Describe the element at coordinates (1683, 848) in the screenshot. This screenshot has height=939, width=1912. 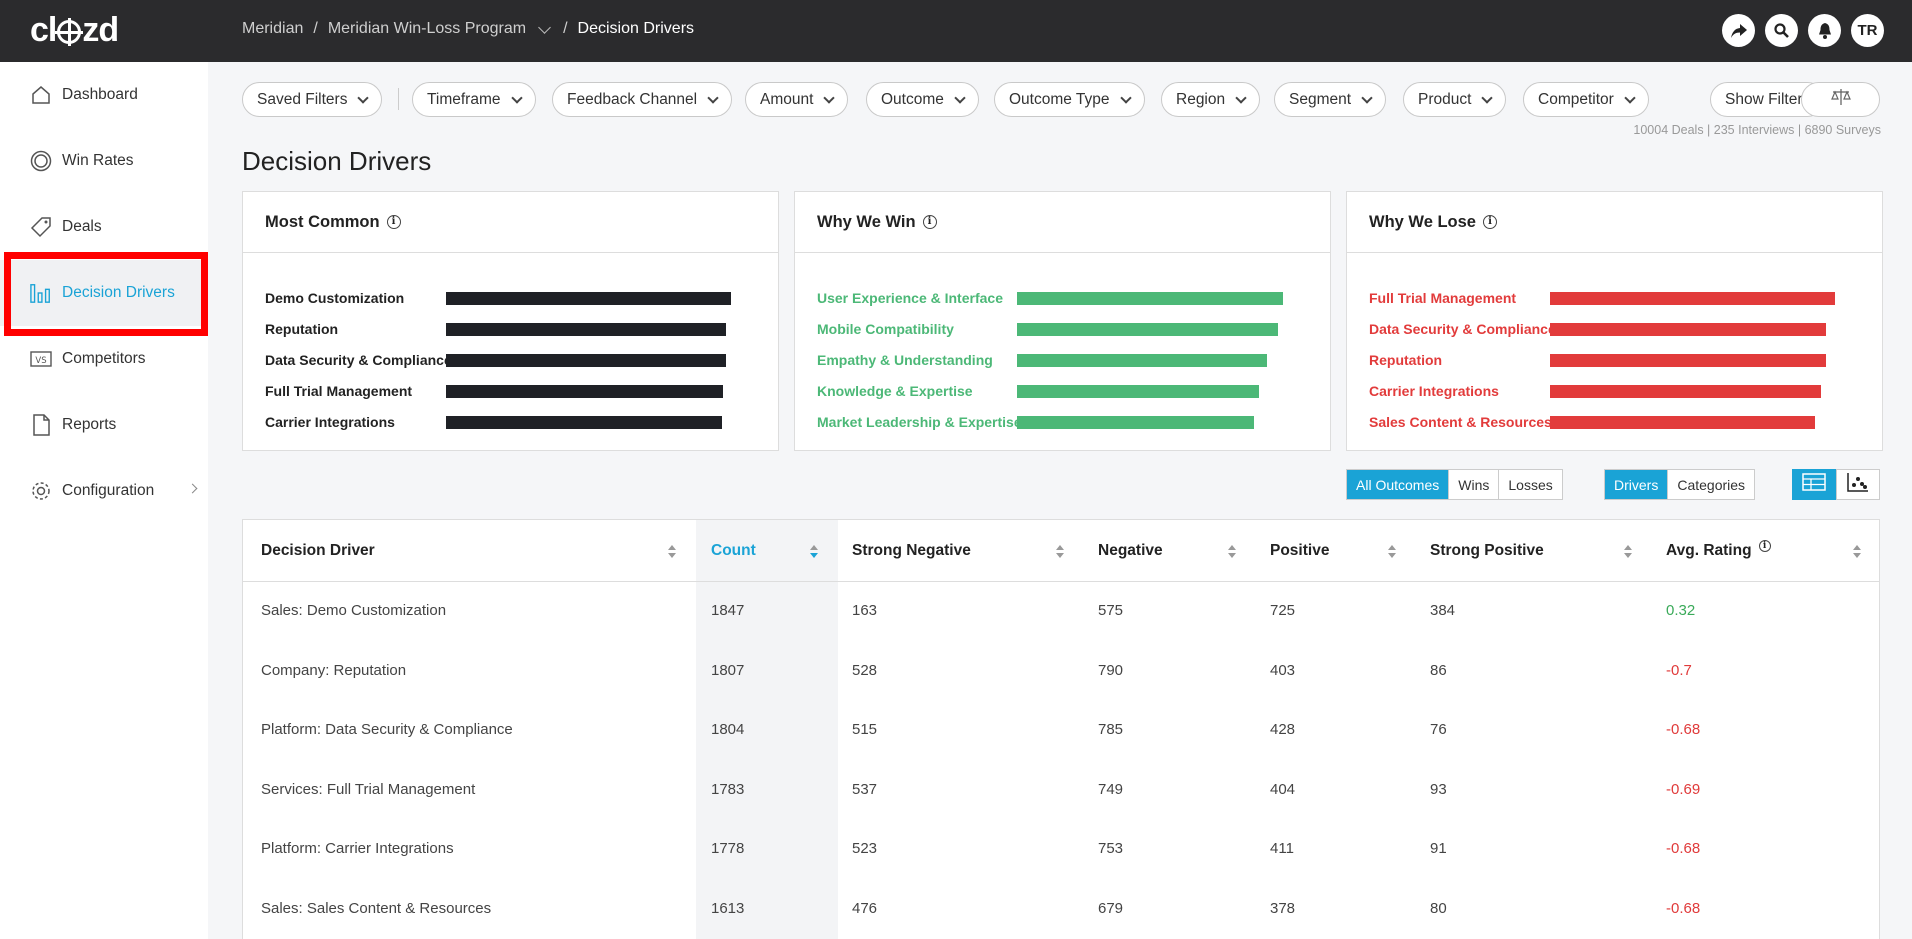
I see `cell-avg-rating: -0.68` at that location.